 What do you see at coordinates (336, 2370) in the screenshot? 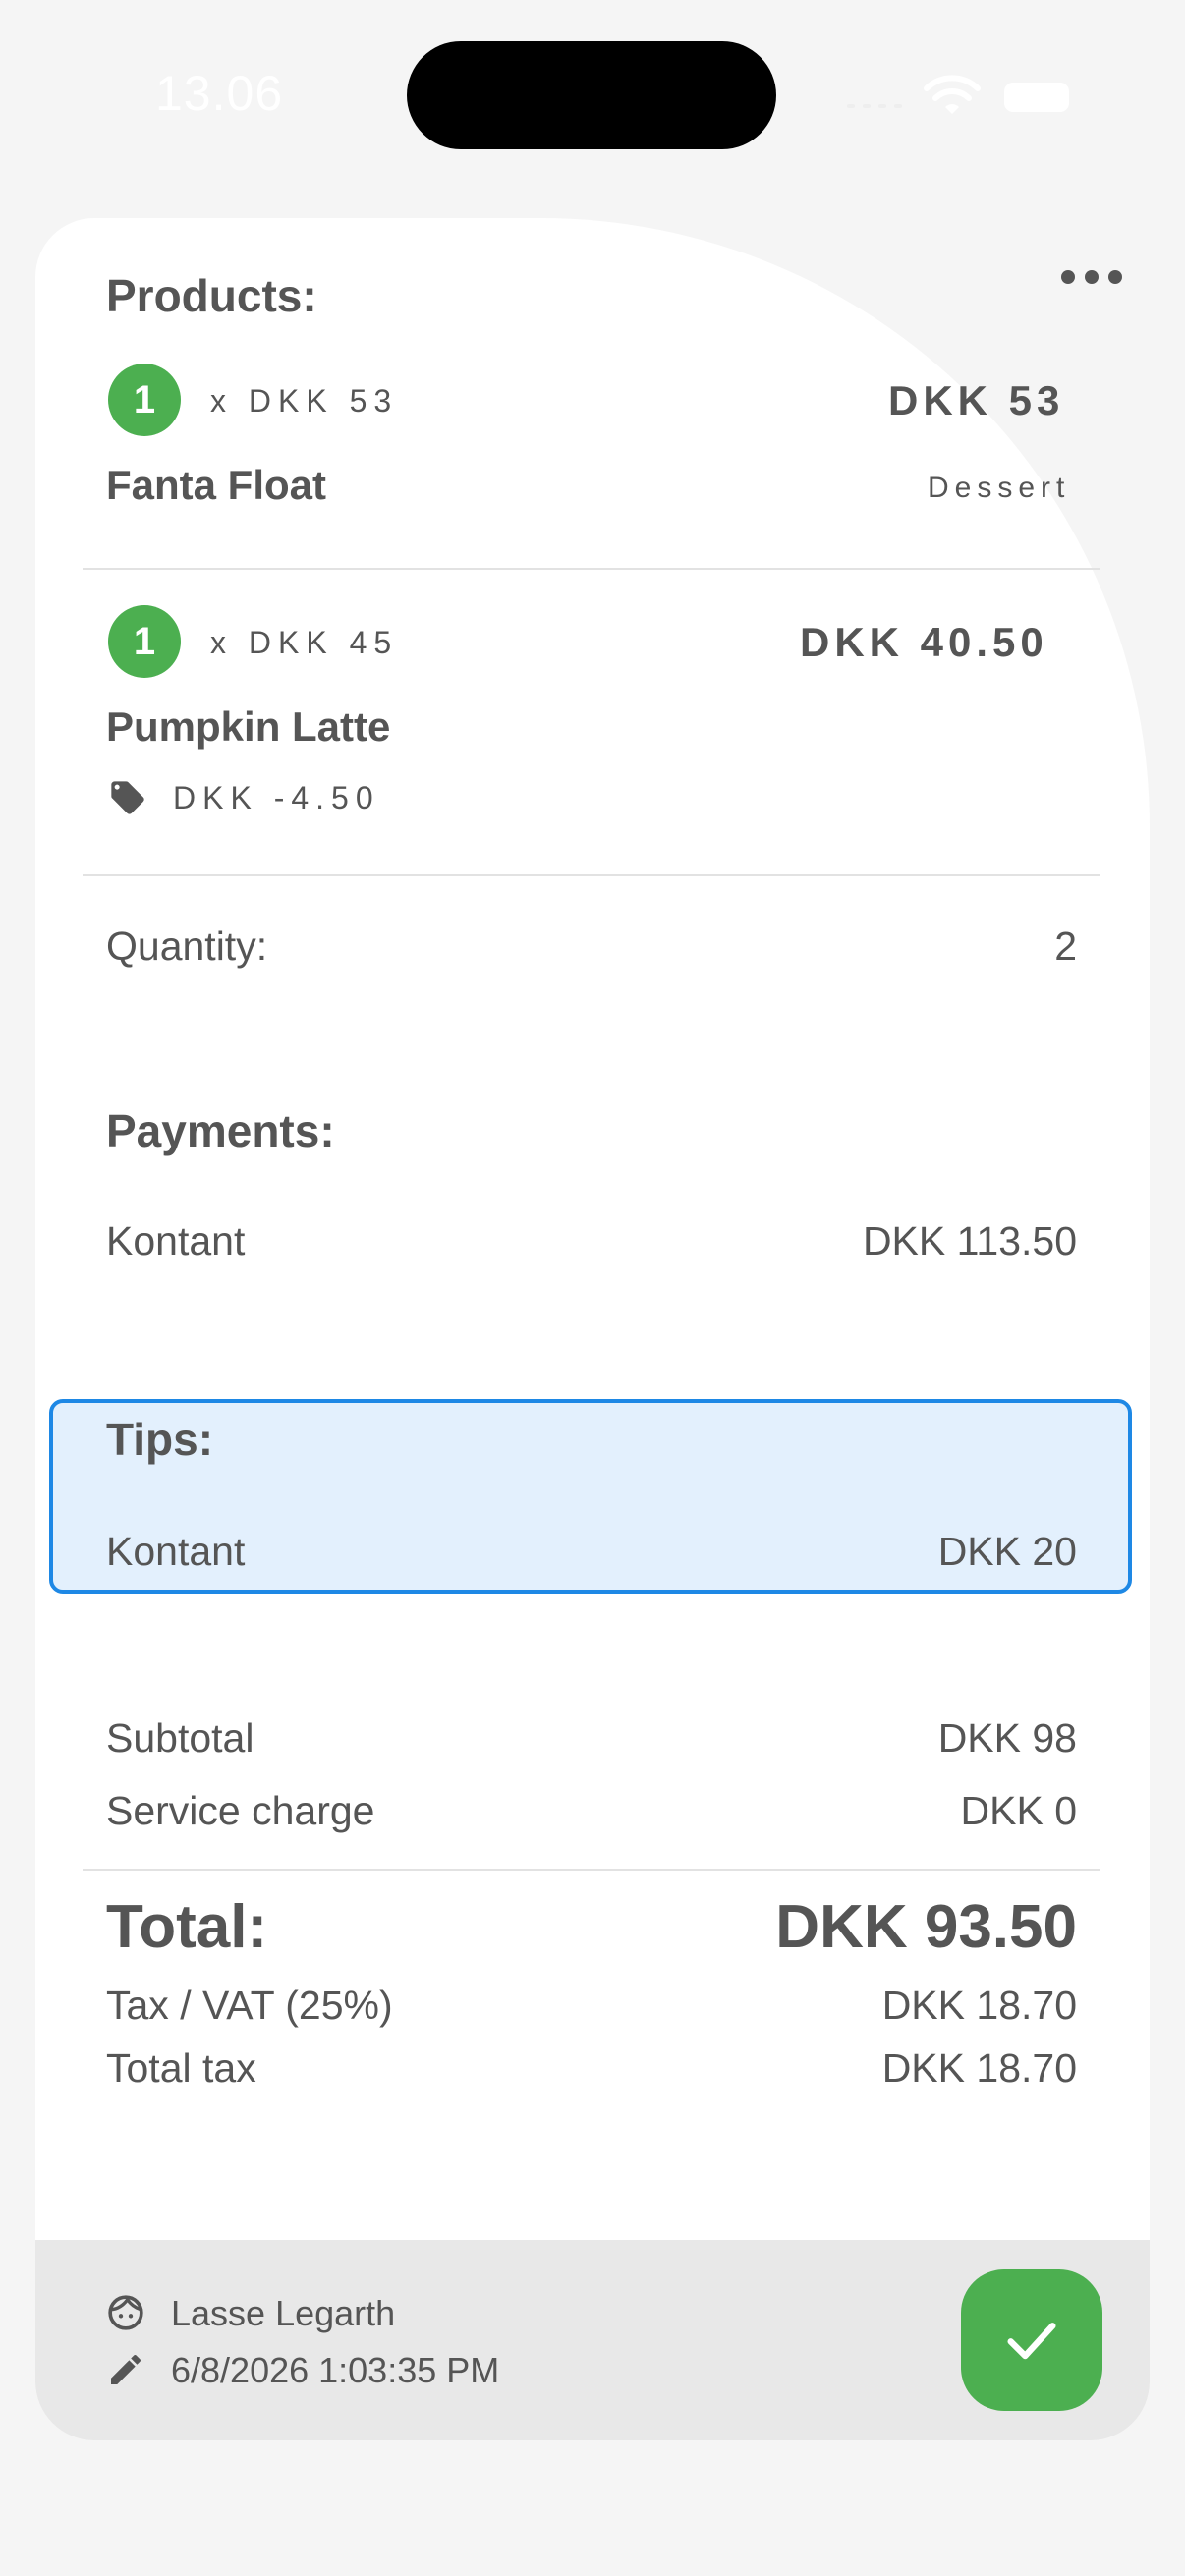
I see `timestamp: 6/8/2026 1:03:35 PM` at bounding box center [336, 2370].